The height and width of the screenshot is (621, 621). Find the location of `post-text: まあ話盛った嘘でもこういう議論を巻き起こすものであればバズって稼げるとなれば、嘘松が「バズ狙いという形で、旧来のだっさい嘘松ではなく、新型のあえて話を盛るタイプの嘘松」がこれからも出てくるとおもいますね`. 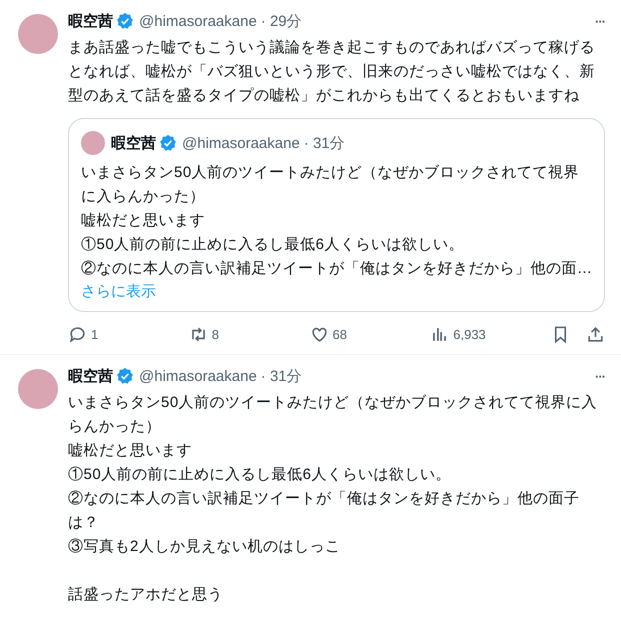

post-text: まあ話盛った嘘でもこういう議論を巻き起こすものであればバズって稼げるとなれば、嘘松が「バズ狙いという形で、旧来のだっさい嘘松ではなく、新型のあえて話を盛るタイプの嘘松」がこれからも出てくるとおもいますね is located at coordinates (332, 72).